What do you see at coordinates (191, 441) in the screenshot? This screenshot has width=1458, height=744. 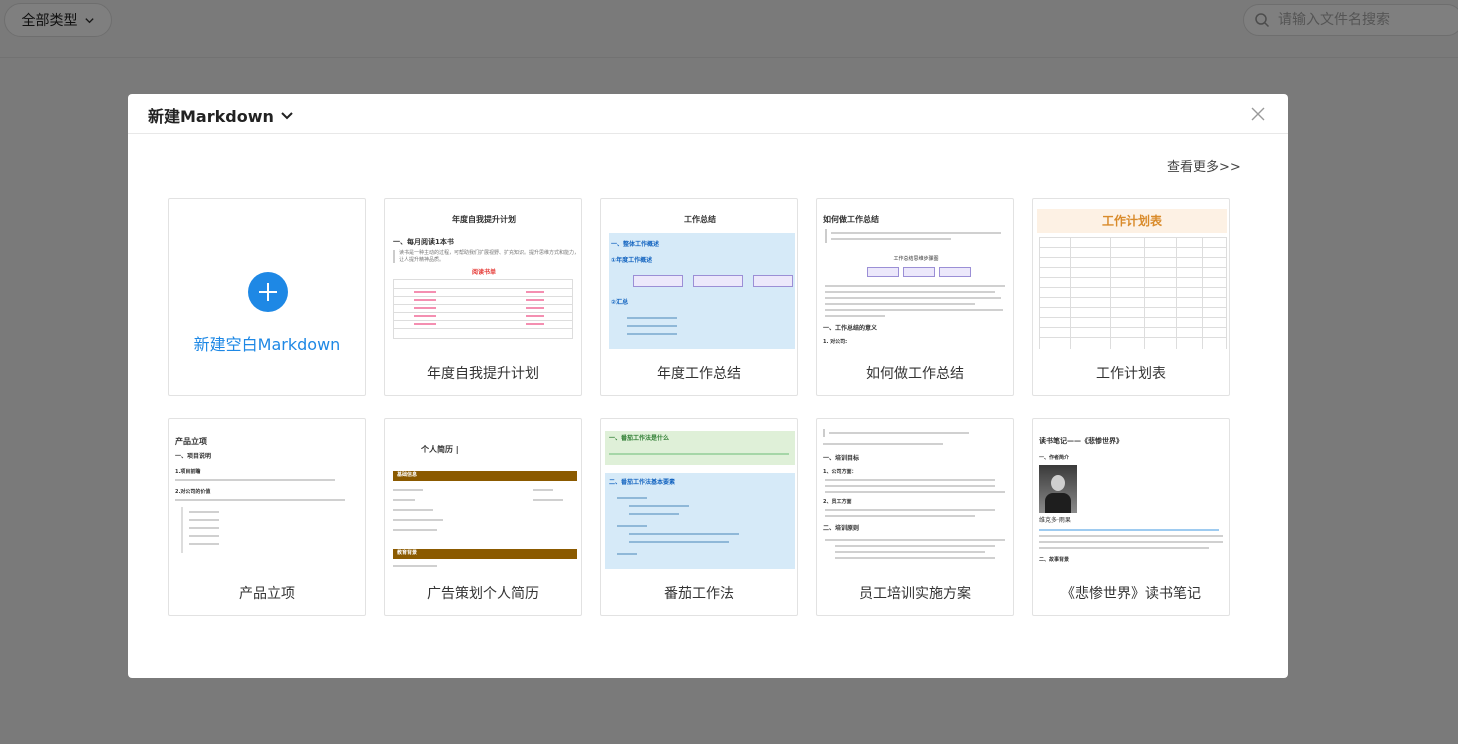 I see `thumb-title: 产品立项` at bounding box center [191, 441].